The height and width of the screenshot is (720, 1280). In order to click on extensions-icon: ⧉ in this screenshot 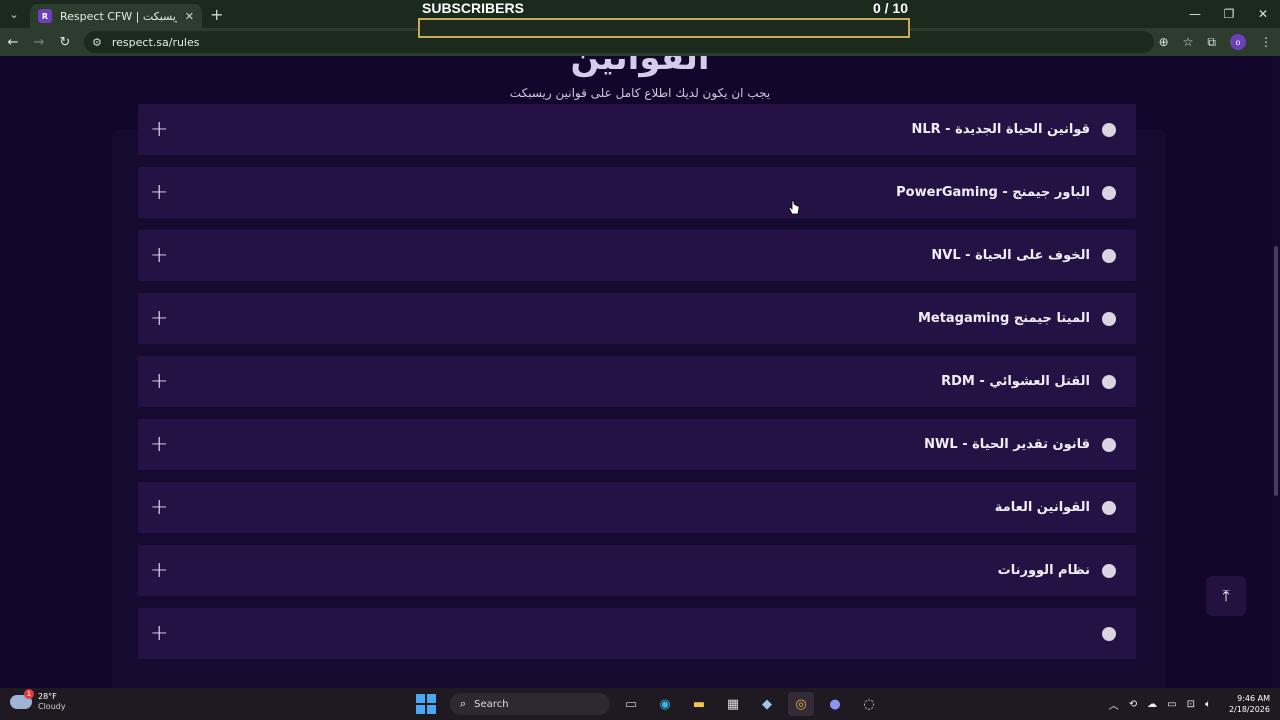, I will do `click(1211, 42)`.